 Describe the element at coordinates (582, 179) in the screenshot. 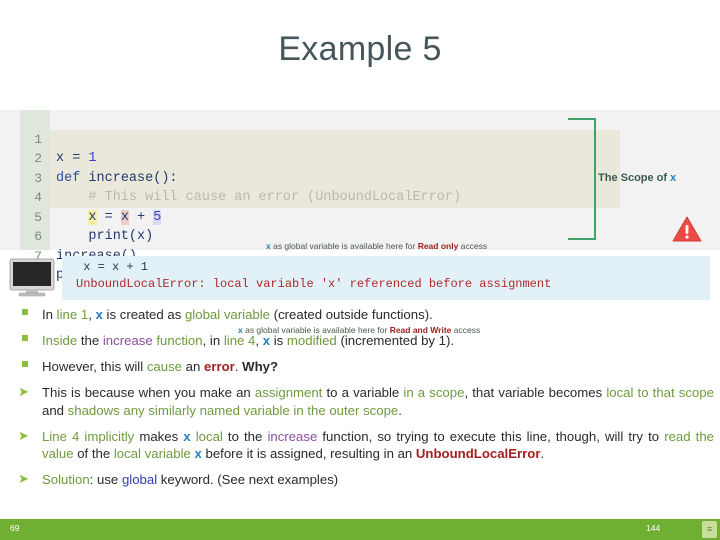

I see `scope-bracket` at that location.